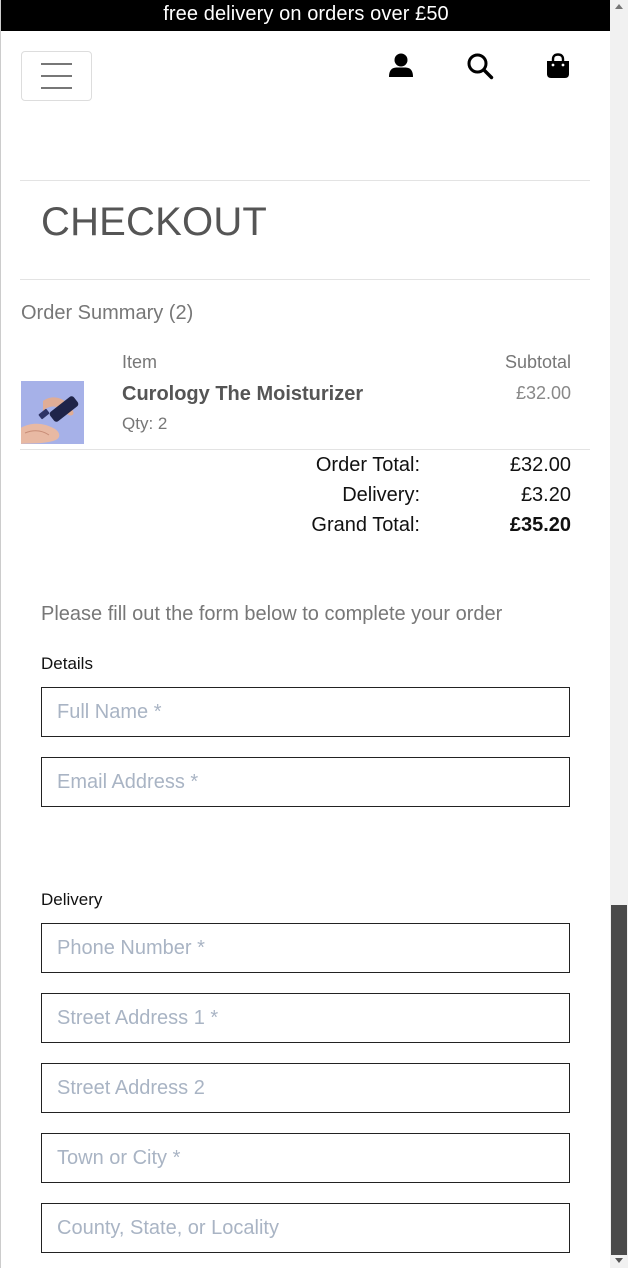  What do you see at coordinates (540, 465) in the screenshot?
I see `order-total-value: £32.00` at bounding box center [540, 465].